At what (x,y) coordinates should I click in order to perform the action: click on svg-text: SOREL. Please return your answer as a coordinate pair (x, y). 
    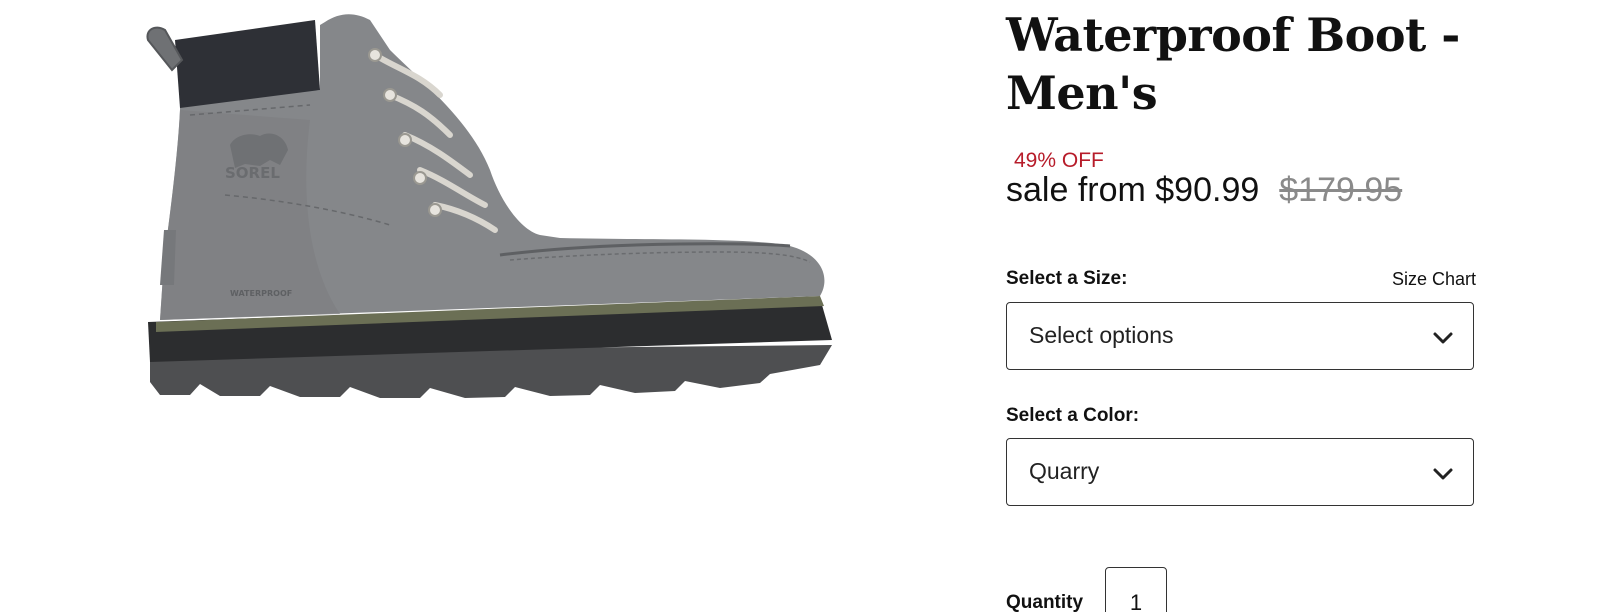
    Looking at the image, I should click on (252, 173).